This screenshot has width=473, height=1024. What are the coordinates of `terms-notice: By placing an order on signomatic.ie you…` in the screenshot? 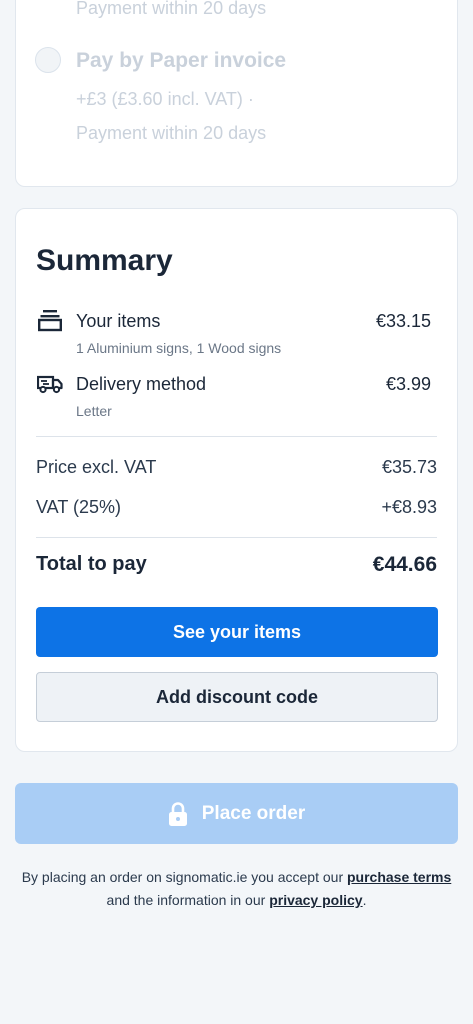 It's located at (236, 889).